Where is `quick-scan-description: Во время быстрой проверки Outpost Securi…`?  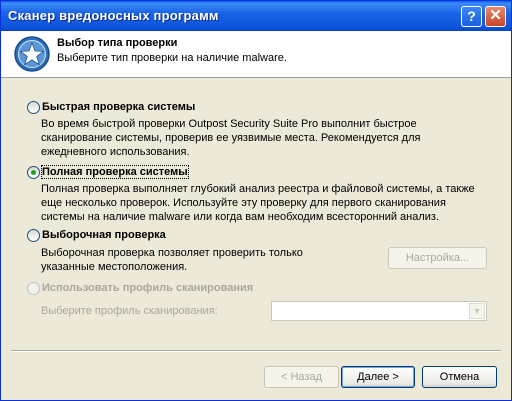 quick-scan-description: Во время быстрой проверки Outpost Securi… is located at coordinates (261, 138).